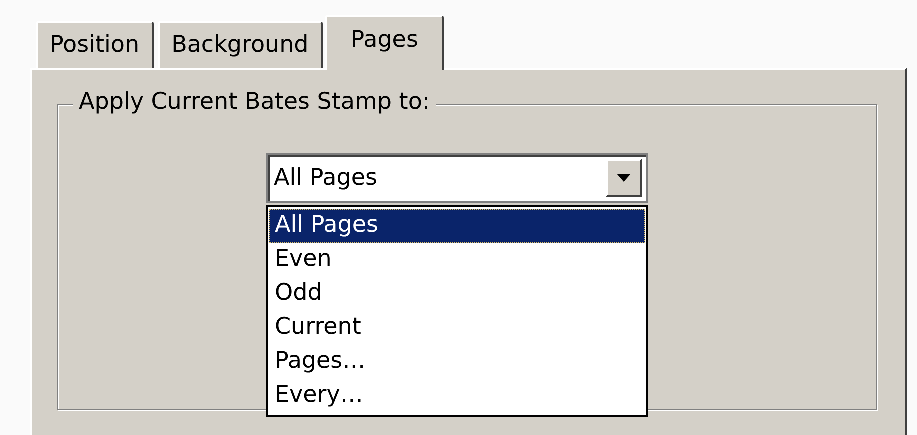 This screenshot has width=917, height=435. What do you see at coordinates (457, 178) in the screenshot?
I see `dropdown: All Pages` at bounding box center [457, 178].